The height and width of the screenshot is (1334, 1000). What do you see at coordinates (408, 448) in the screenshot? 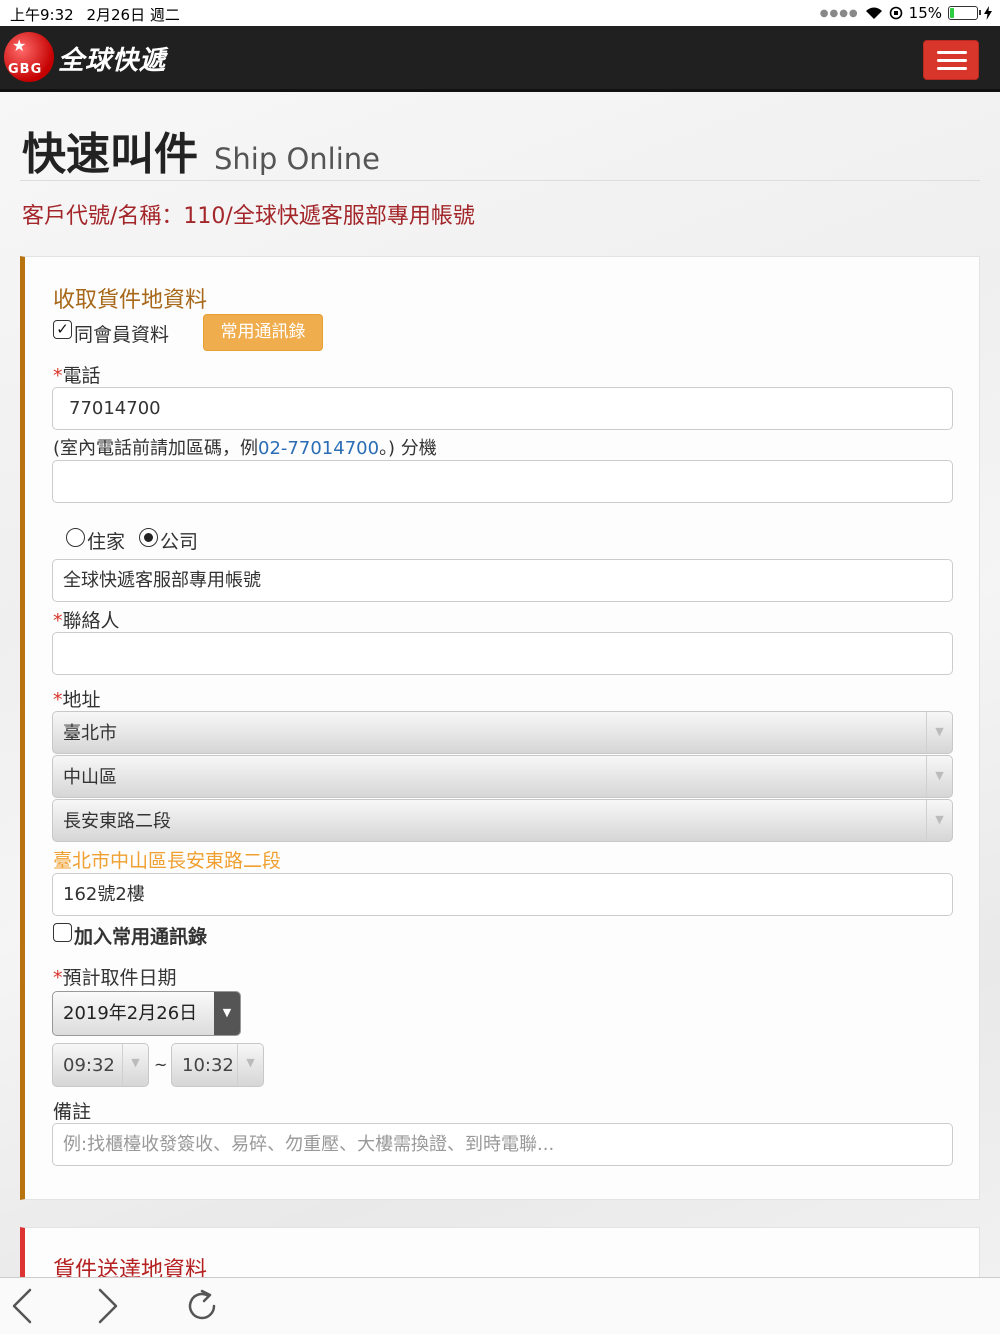
I see `phone-hint-suffix: 。) 分機` at bounding box center [408, 448].